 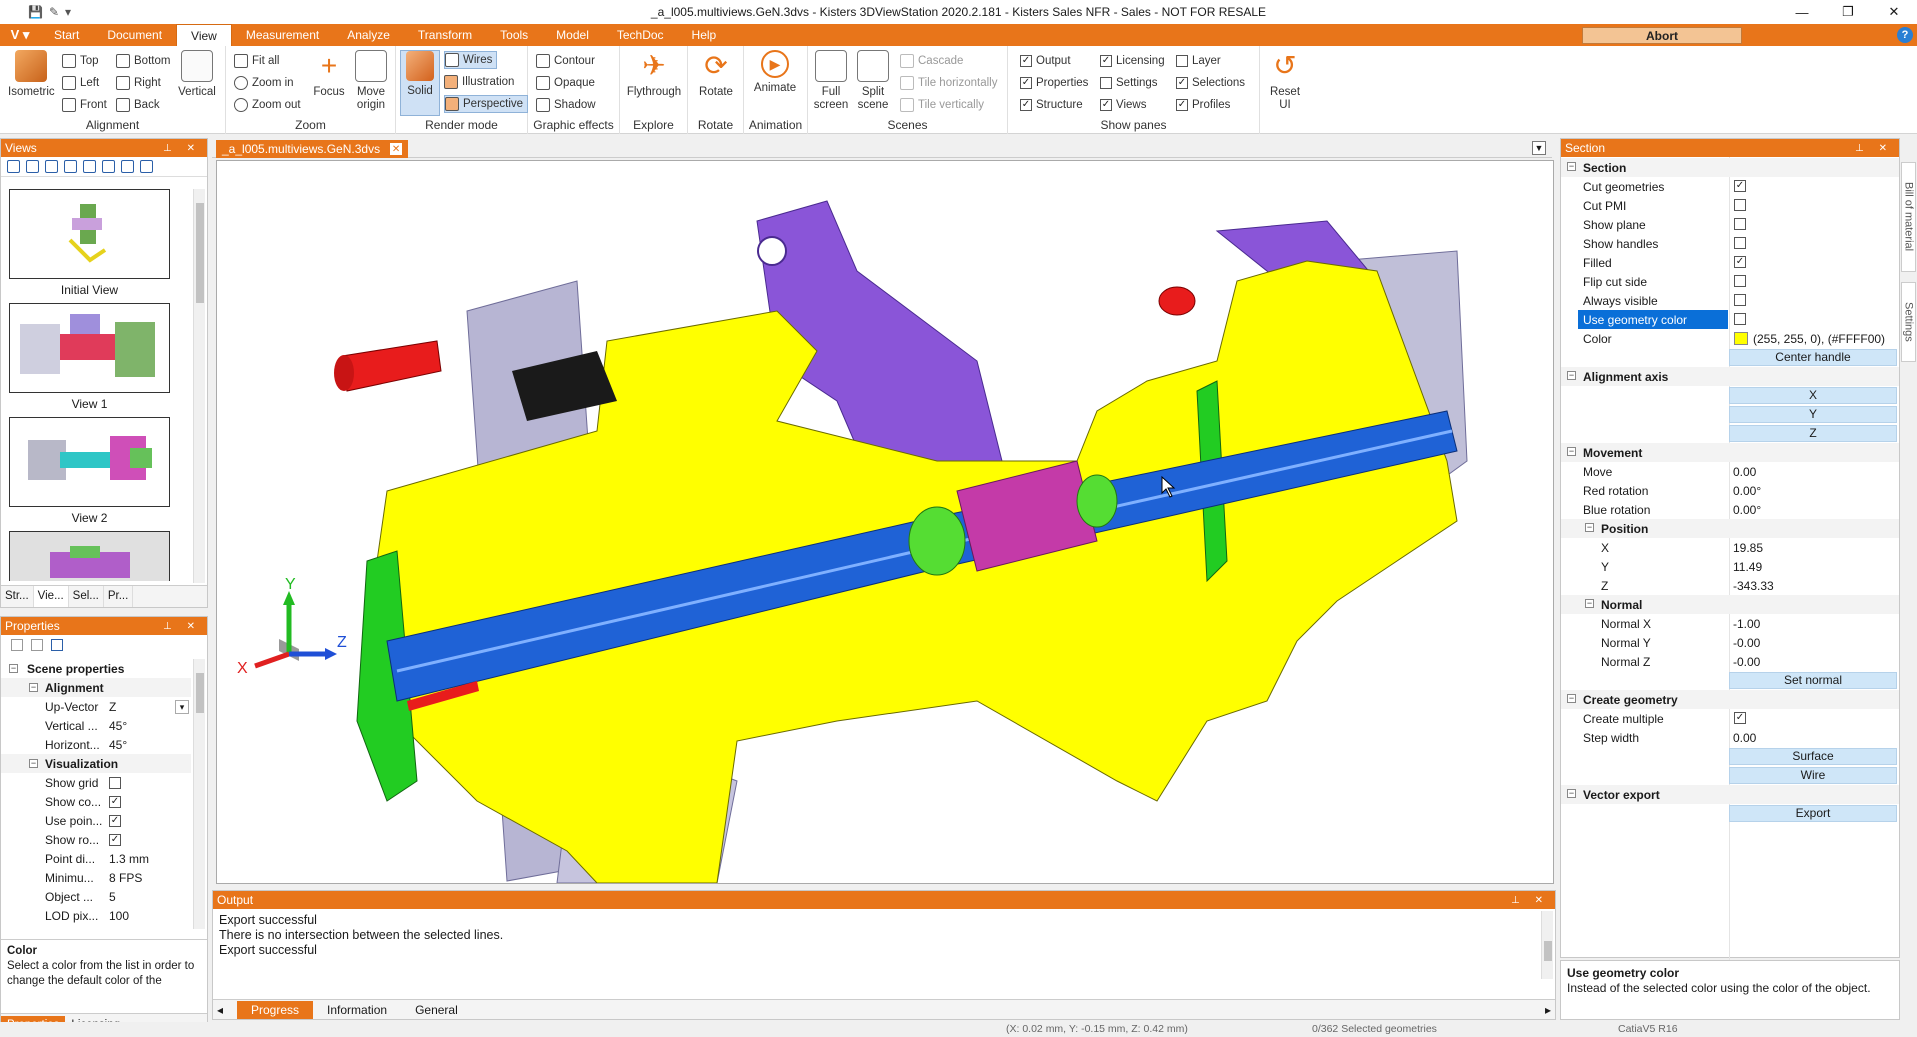 I want to click on sort-categories-icon, so click(x=17, y=645).